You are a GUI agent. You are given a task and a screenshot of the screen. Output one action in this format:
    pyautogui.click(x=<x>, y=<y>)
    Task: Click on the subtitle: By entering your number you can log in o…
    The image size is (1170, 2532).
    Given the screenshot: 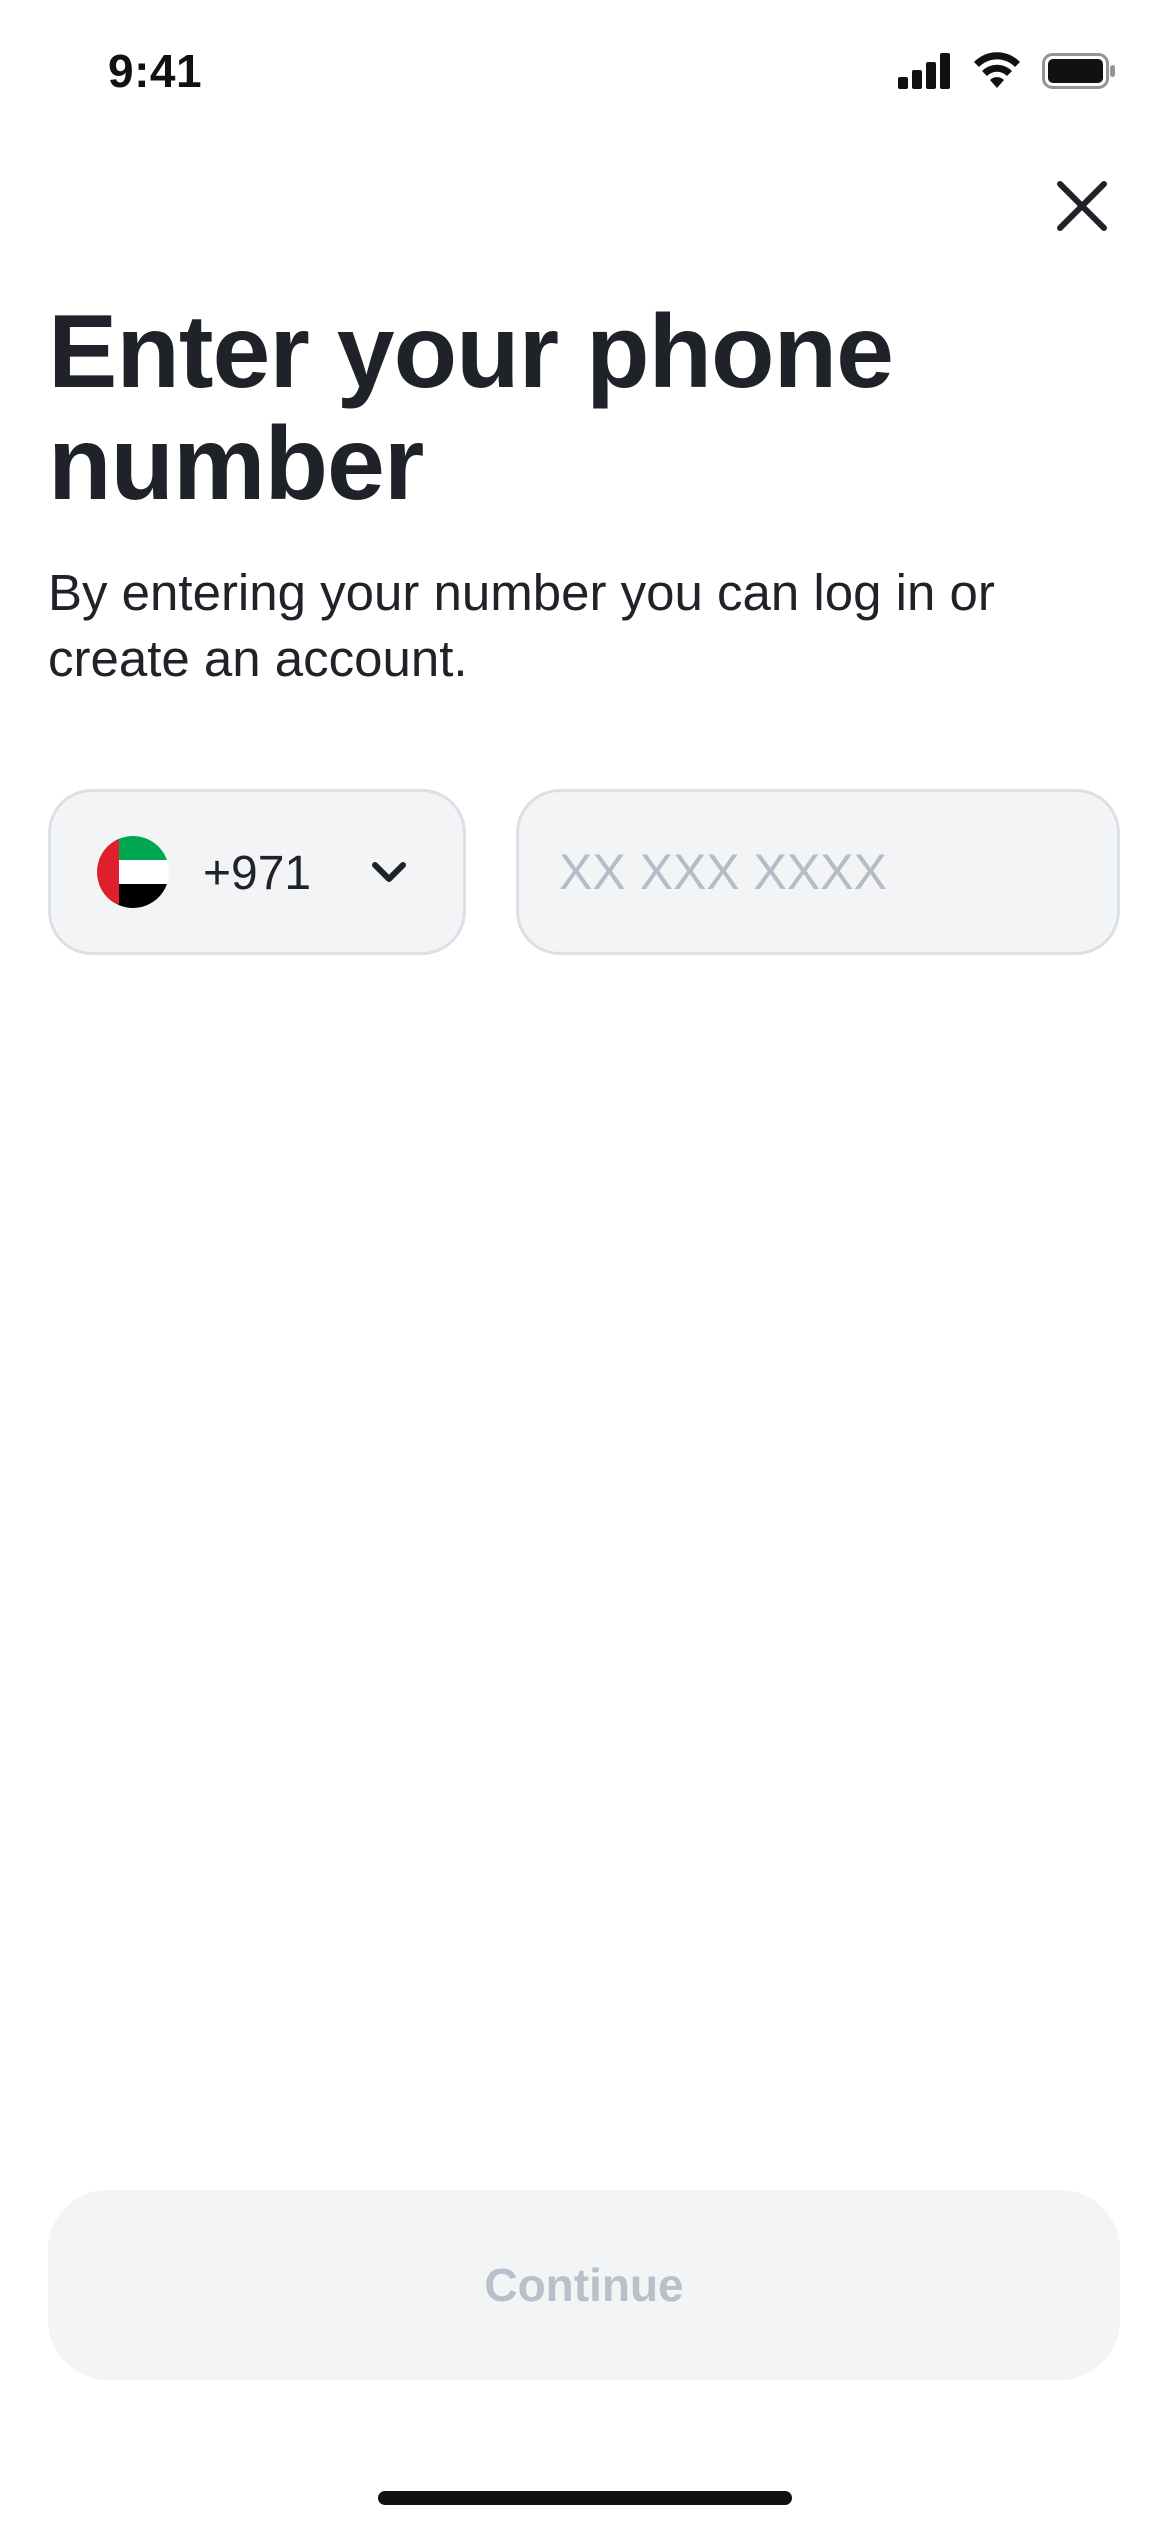 What is the action you would take?
    pyautogui.click(x=521, y=625)
    